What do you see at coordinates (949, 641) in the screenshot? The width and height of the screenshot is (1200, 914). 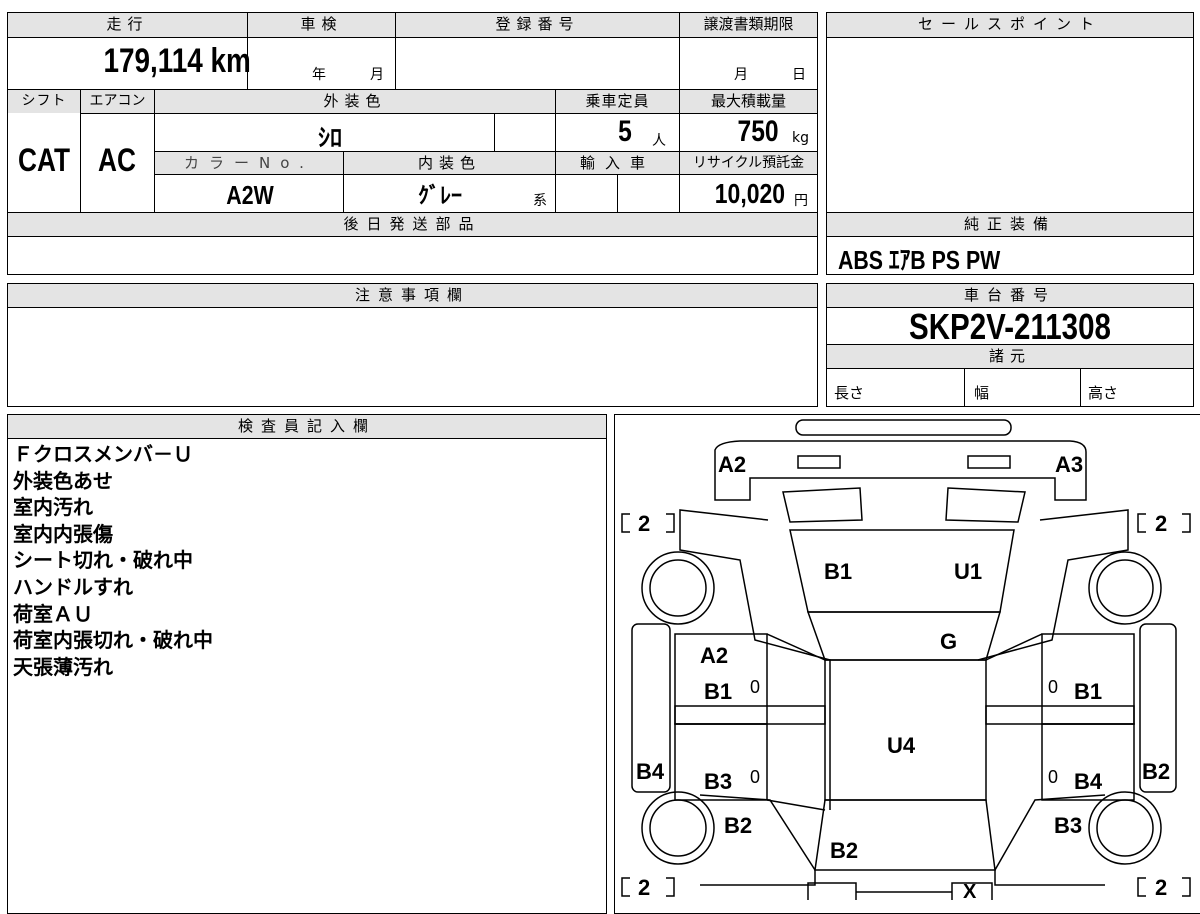 I see `label-windshield: G` at bounding box center [949, 641].